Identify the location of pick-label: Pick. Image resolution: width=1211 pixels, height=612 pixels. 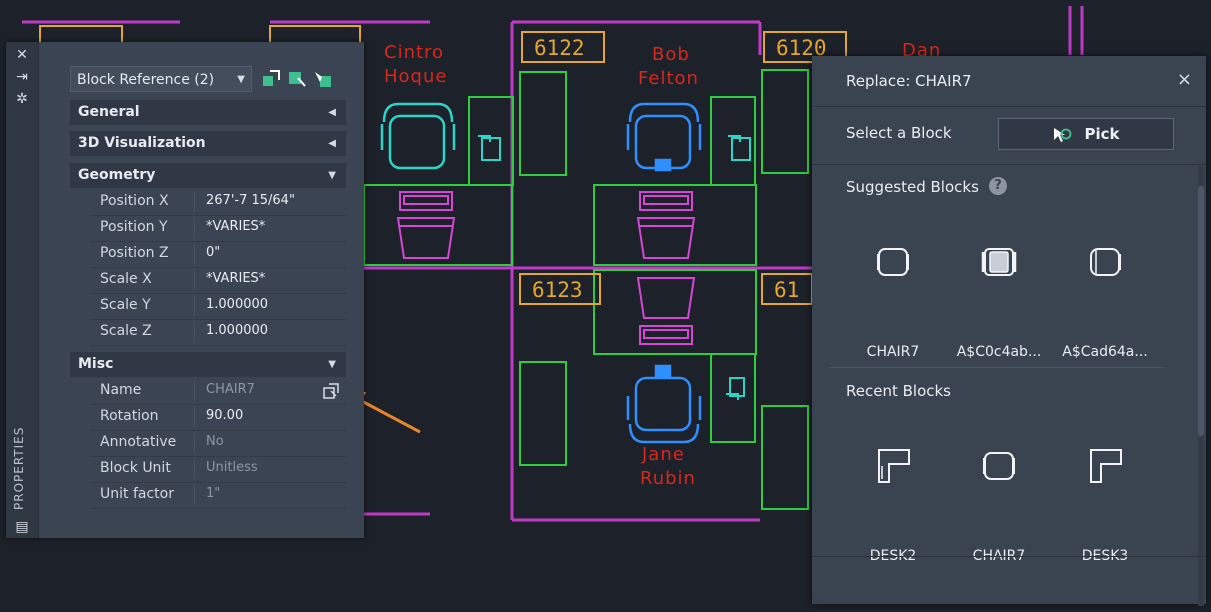
(1102, 134).